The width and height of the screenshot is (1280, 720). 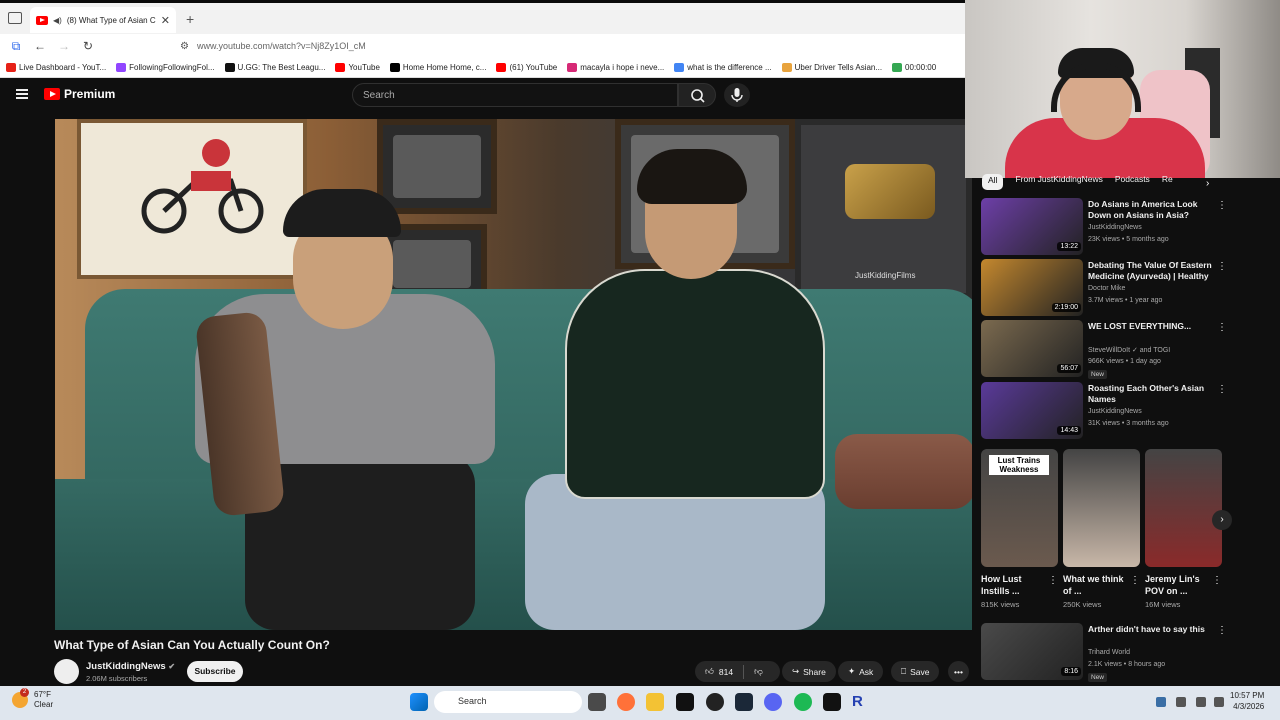 What do you see at coordinates (192, 199) in the screenshot?
I see `motorcycle-poster` at bounding box center [192, 199].